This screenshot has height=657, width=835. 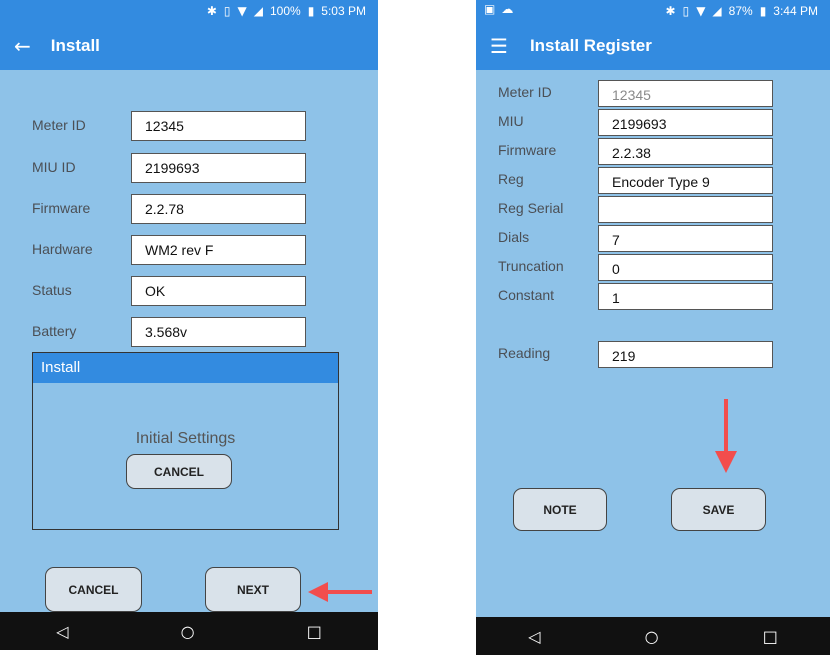 What do you see at coordinates (685, 238) in the screenshot?
I see `dials-field: 7` at bounding box center [685, 238].